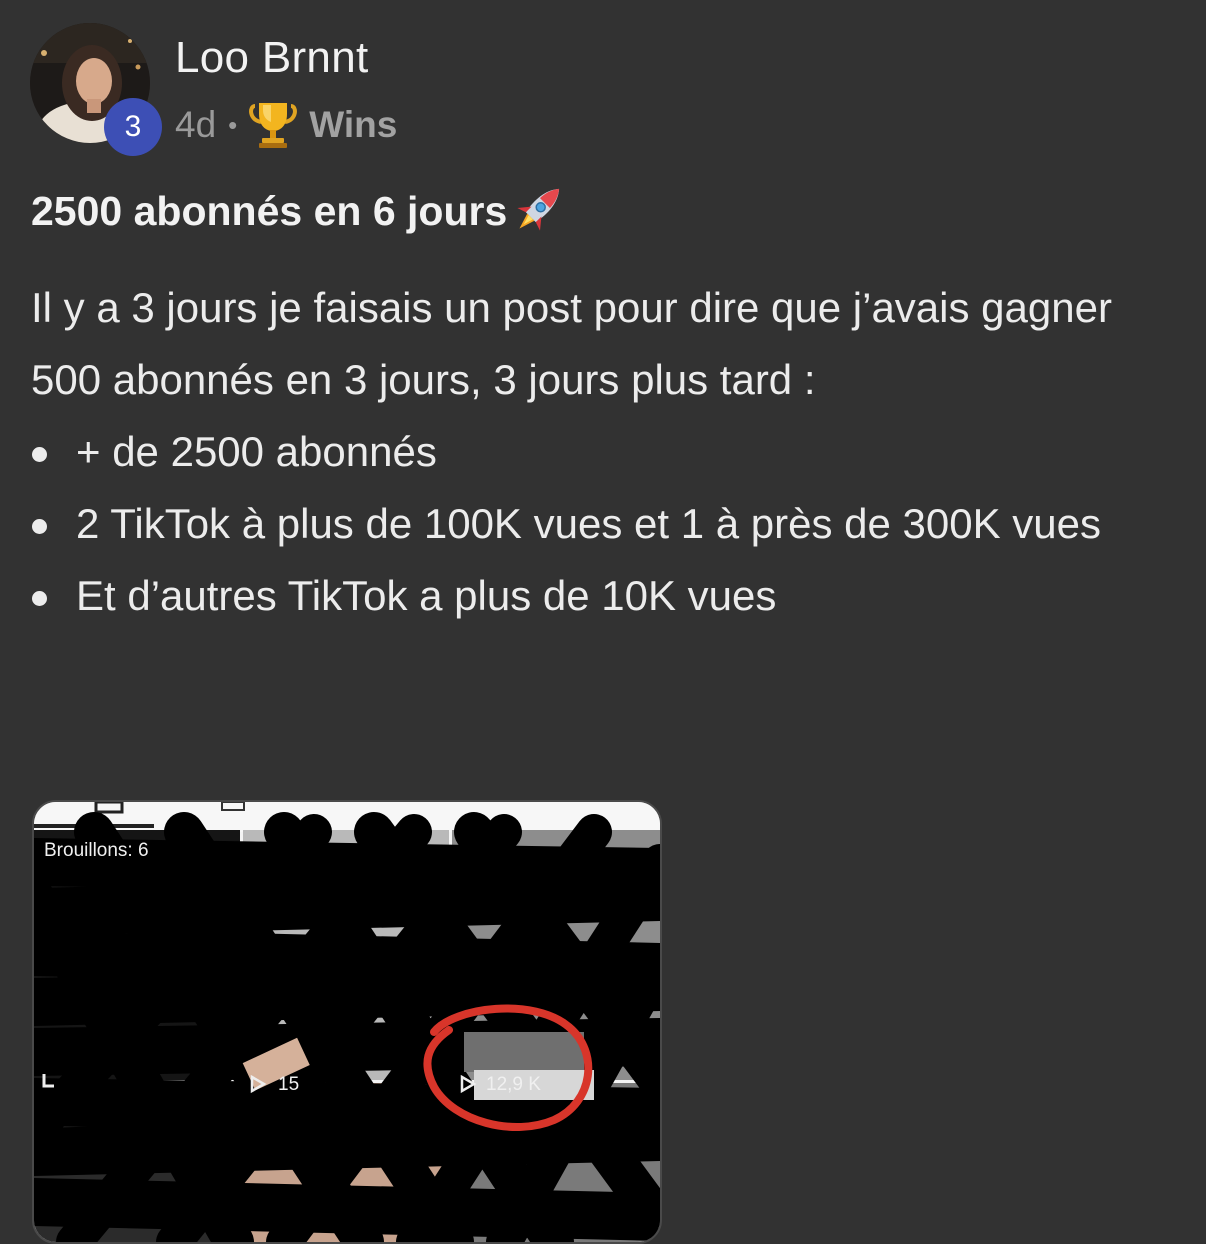 This screenshot has height=1244, width=1206. I want to click on level-number: 3, so click(133, 126).